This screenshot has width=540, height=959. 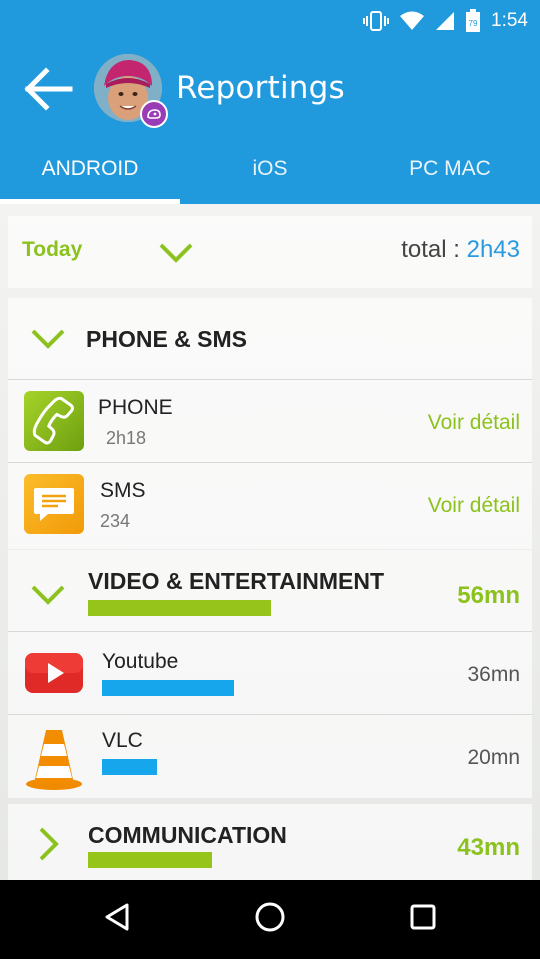 I want to click on square-recents-icon, so click(x=423, y=919).